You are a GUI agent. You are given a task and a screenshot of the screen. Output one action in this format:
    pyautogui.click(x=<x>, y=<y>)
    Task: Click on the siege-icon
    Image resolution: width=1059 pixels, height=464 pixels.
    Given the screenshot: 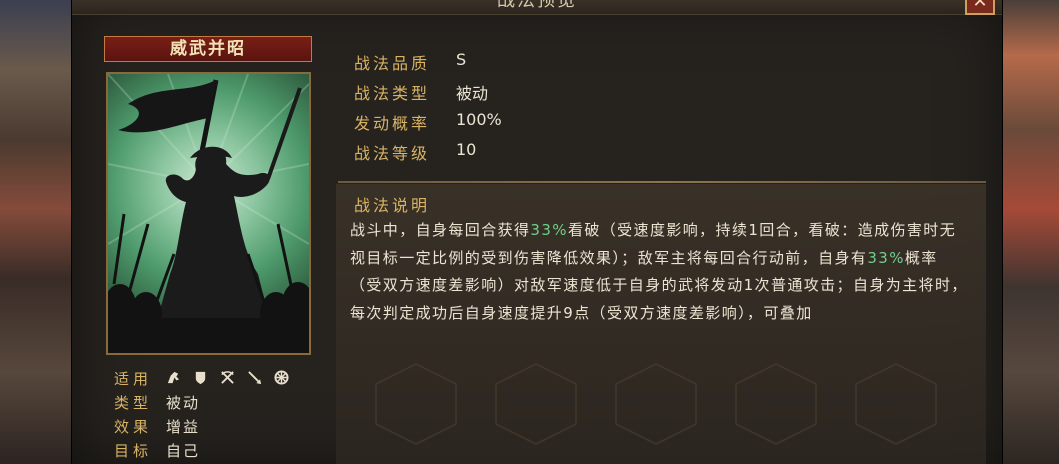 What is the action you would take?
    pyautogui.click(x=281, y=377)
    